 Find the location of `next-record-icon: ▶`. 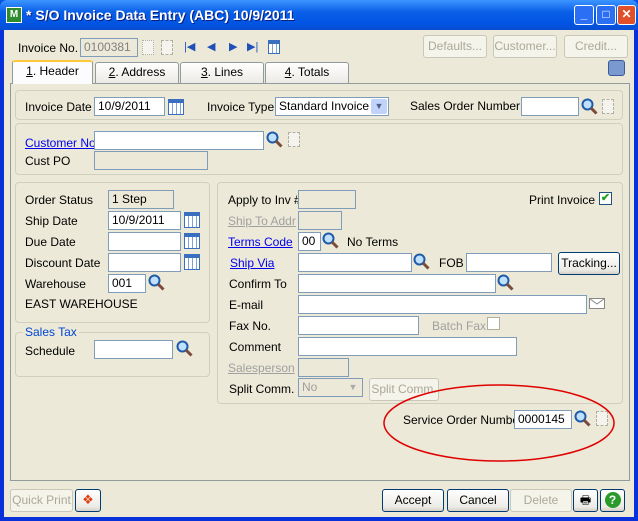

next-record-icon: ▶ is located at coordinates (233, 46).